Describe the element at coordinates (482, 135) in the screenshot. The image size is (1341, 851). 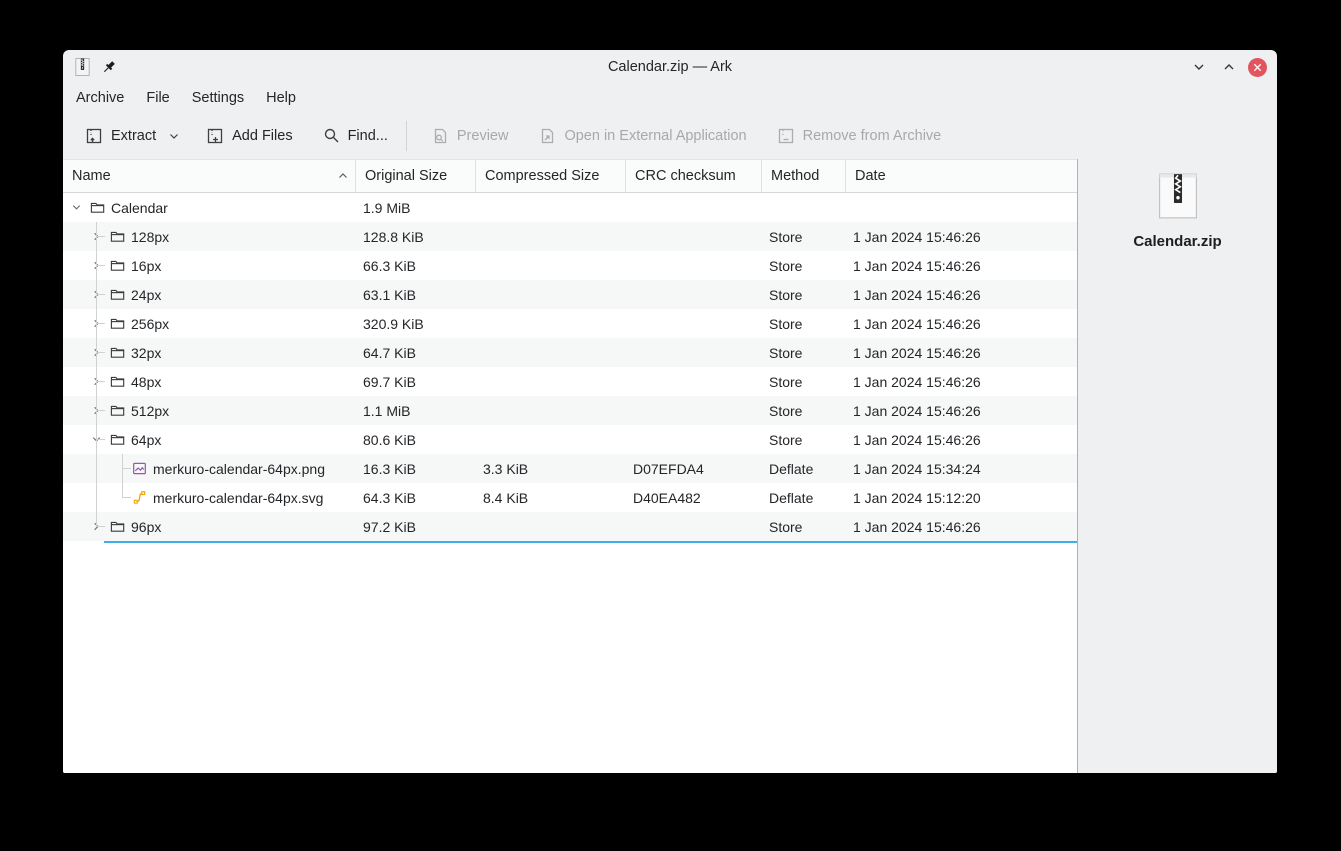
I see `preview-label: Preview` at that location.